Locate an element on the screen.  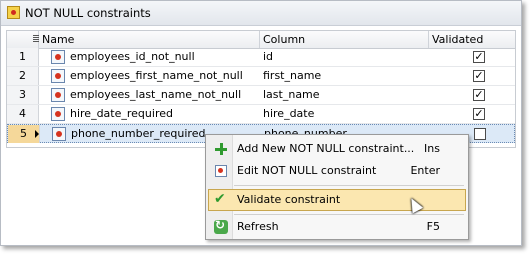
add-icon is located at coordinates (221, 149).